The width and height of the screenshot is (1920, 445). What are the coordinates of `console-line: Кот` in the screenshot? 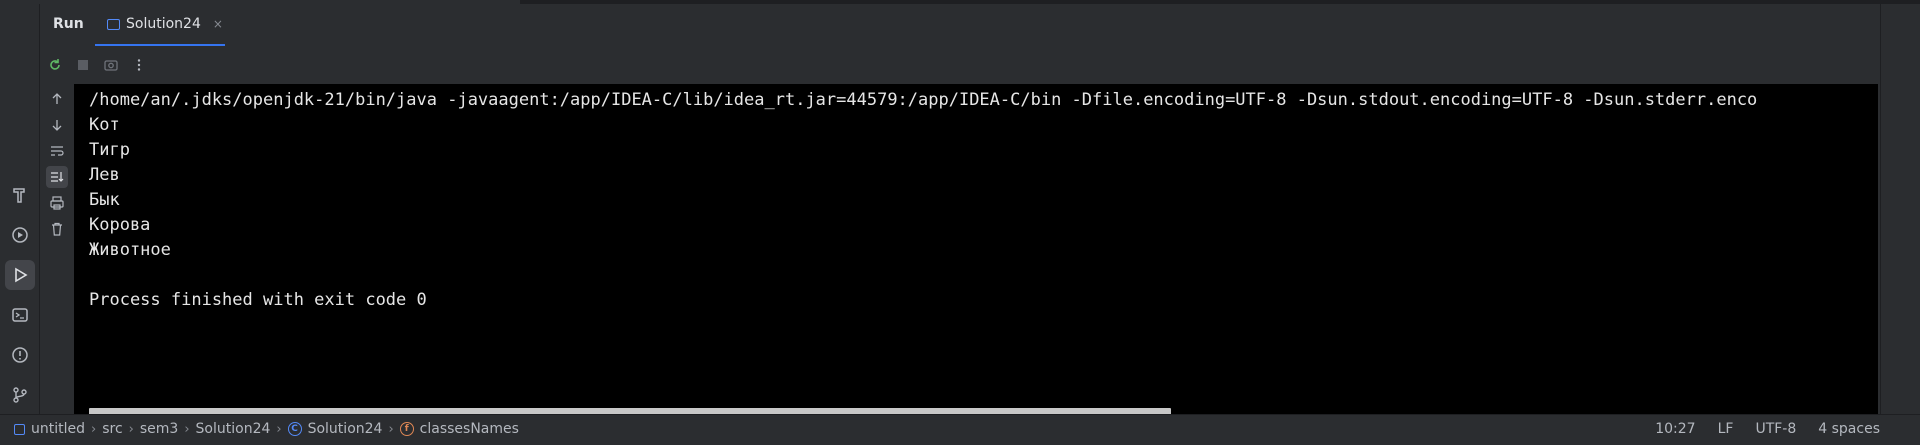 It's located at (104, 125).